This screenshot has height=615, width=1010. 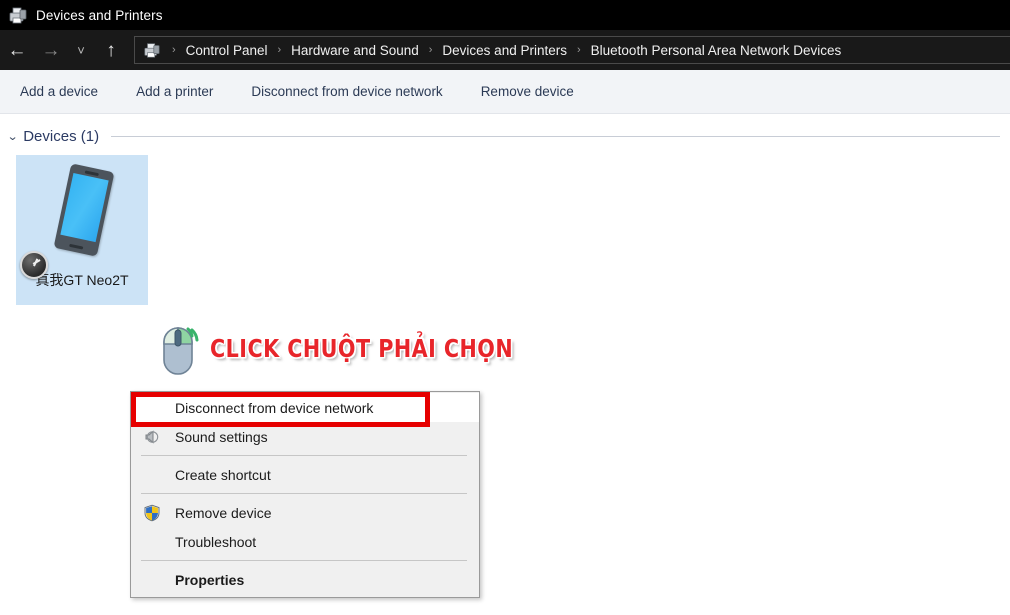 I want to click on window-title: Devices and Printers, so click(x=99, y=15).